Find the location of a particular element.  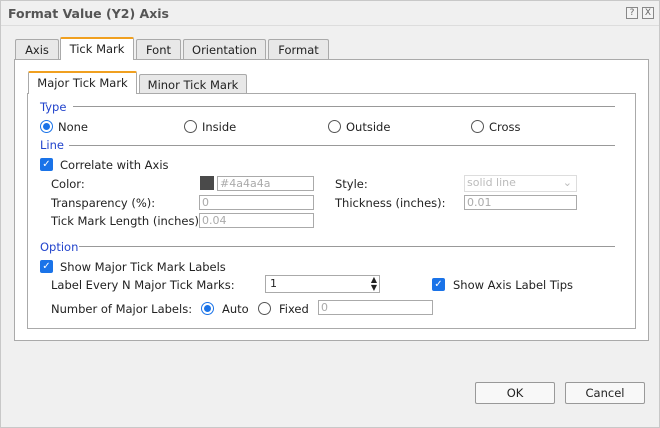

dialog-title: Format Value (Y2) Axis is located at coordinates (88, 13).